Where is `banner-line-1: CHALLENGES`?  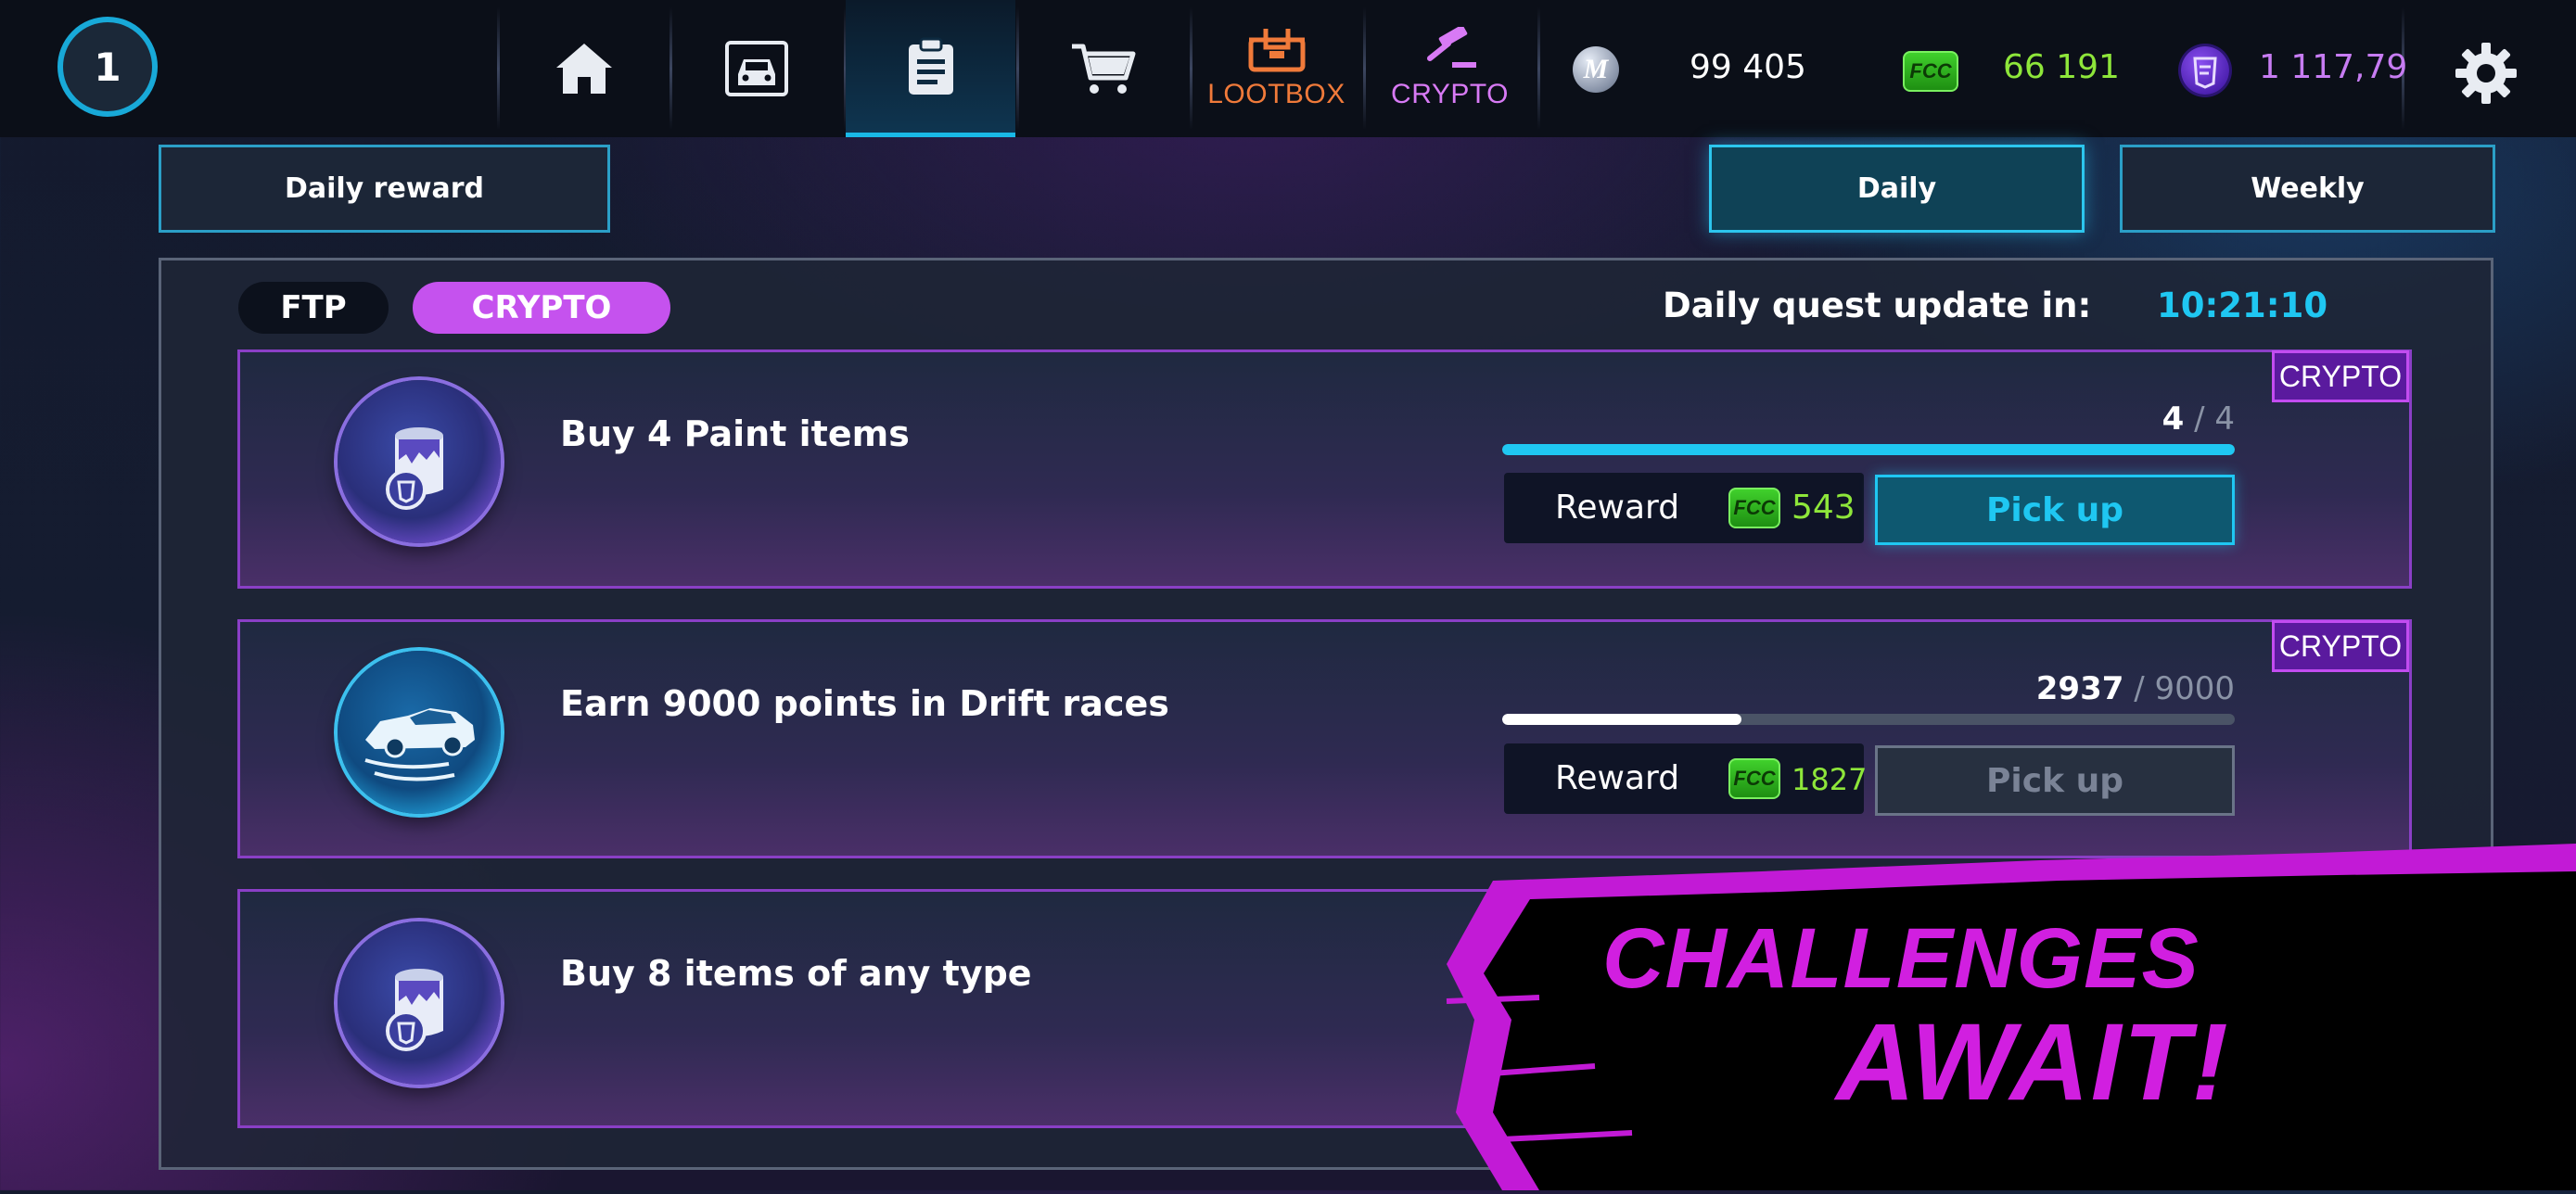
banner-line-1: CHALLENGES is located at coordinates (1901, 959).